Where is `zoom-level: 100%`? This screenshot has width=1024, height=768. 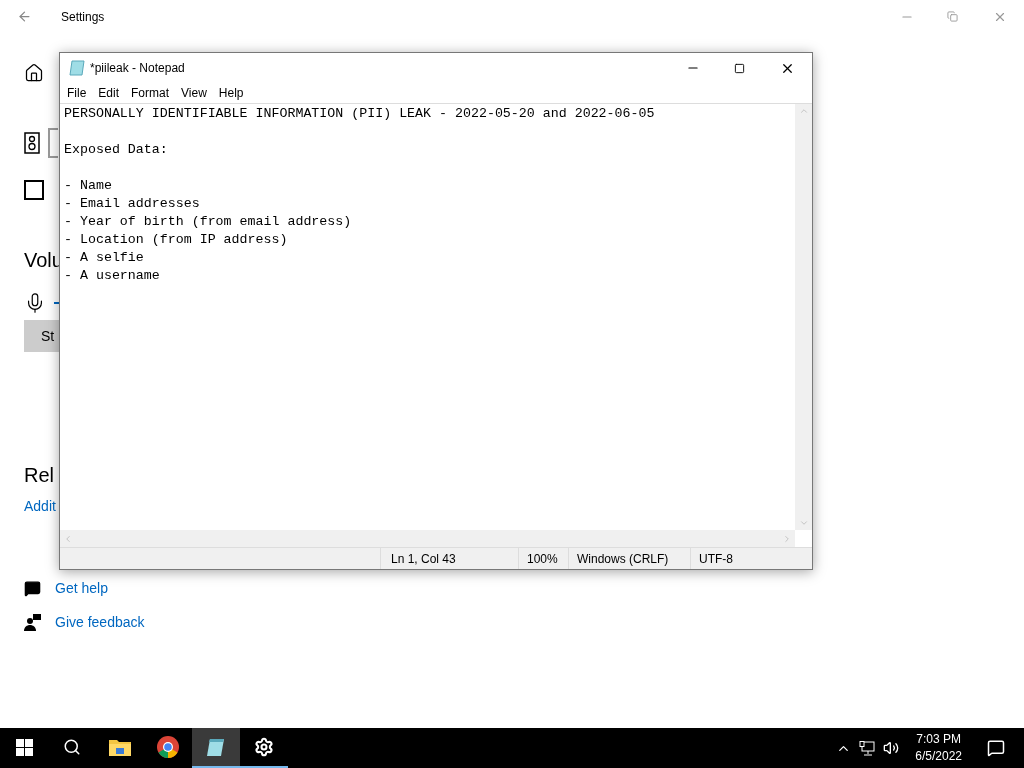 zoom-level: 100% is located at coordinates (542, 559).